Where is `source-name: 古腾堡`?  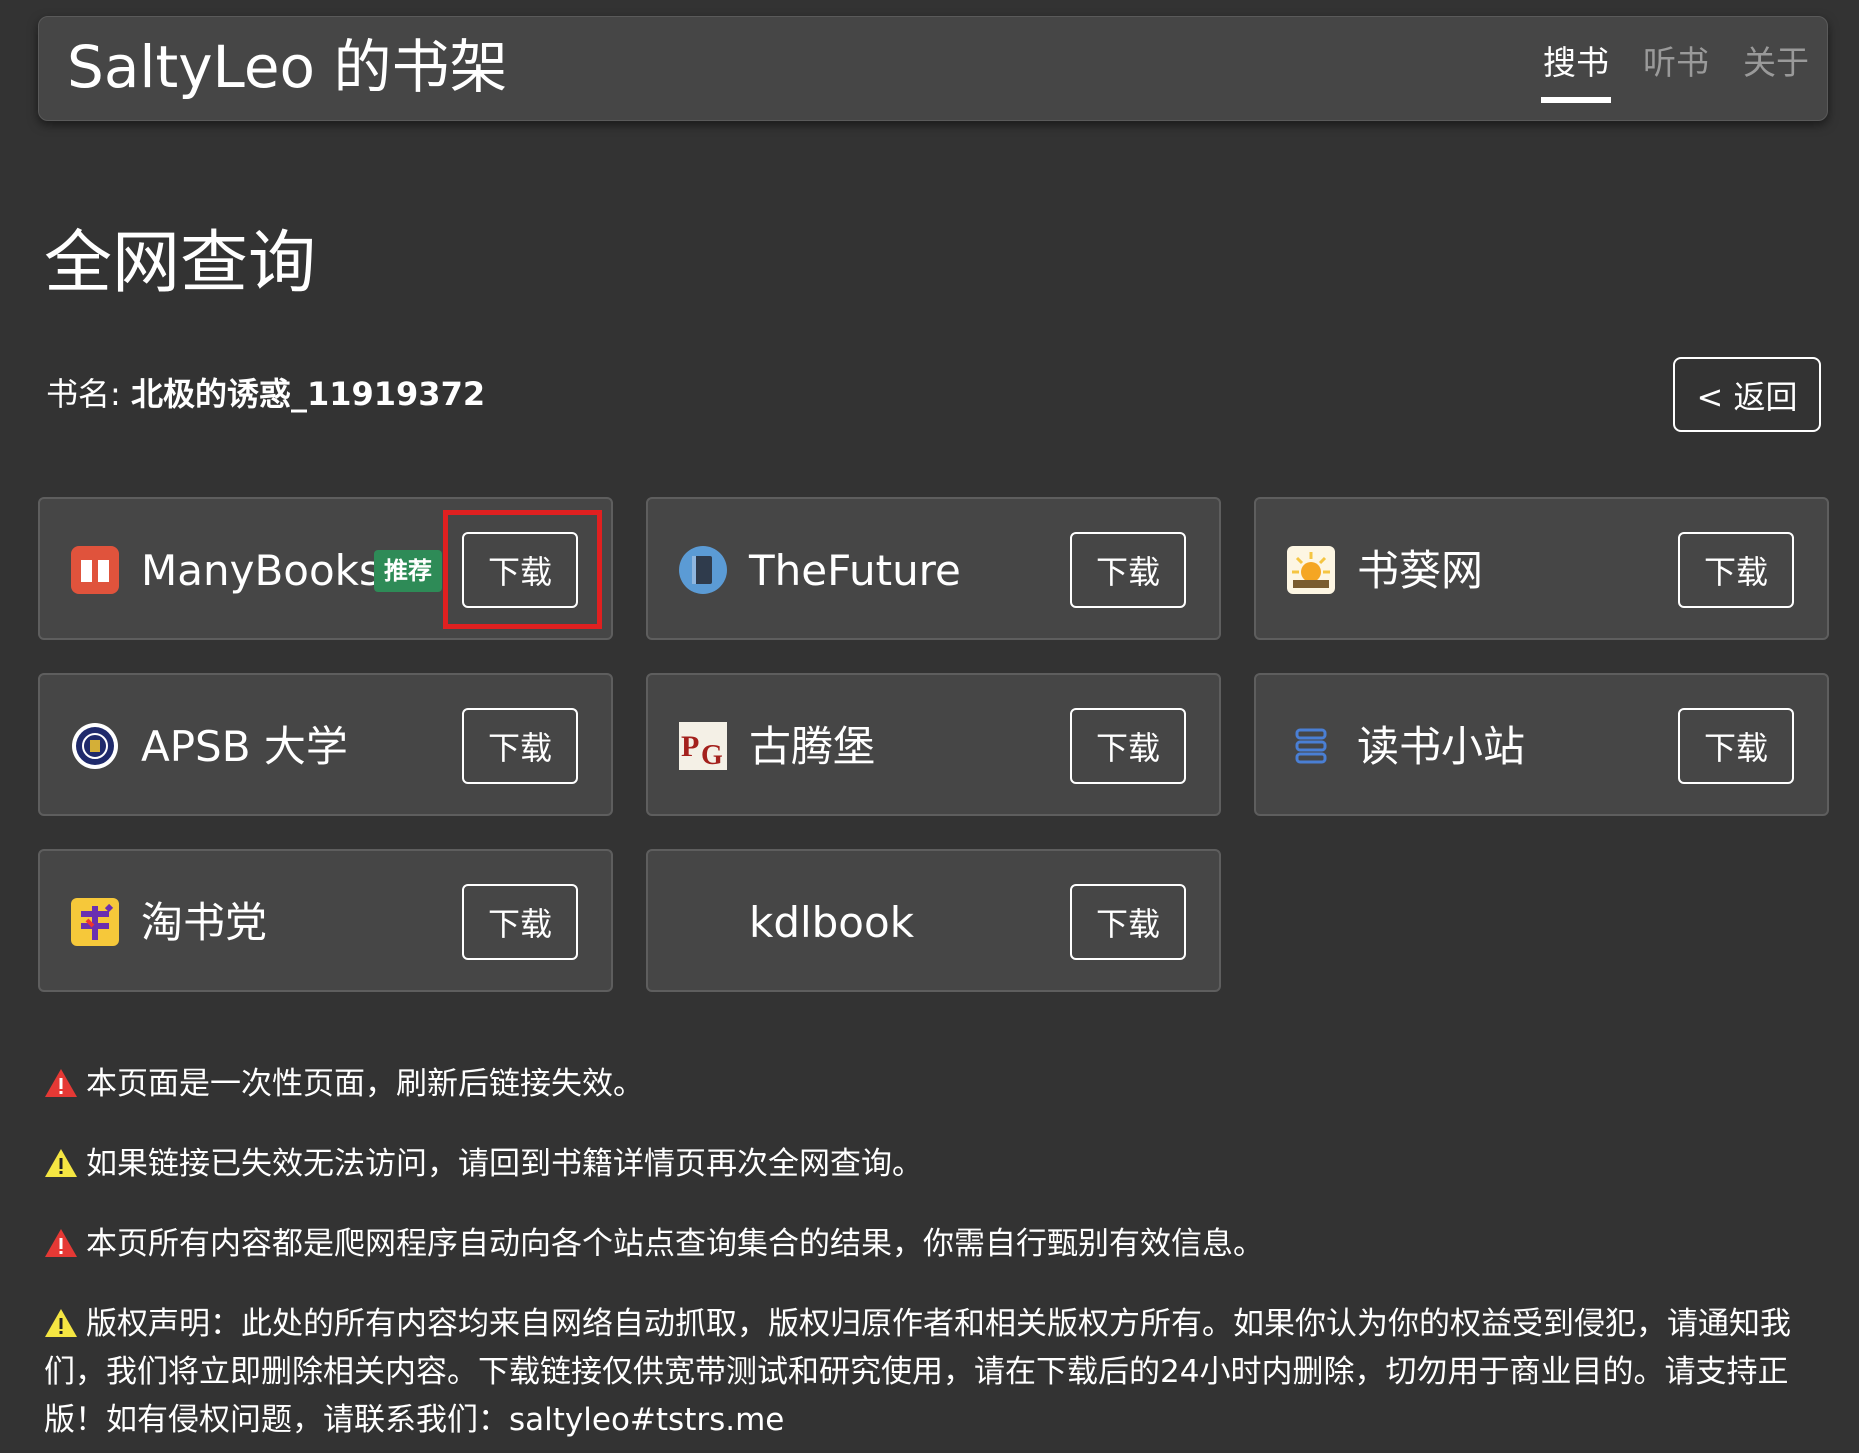
source-name: 古腾堡 is located at coordinates (812, 746).